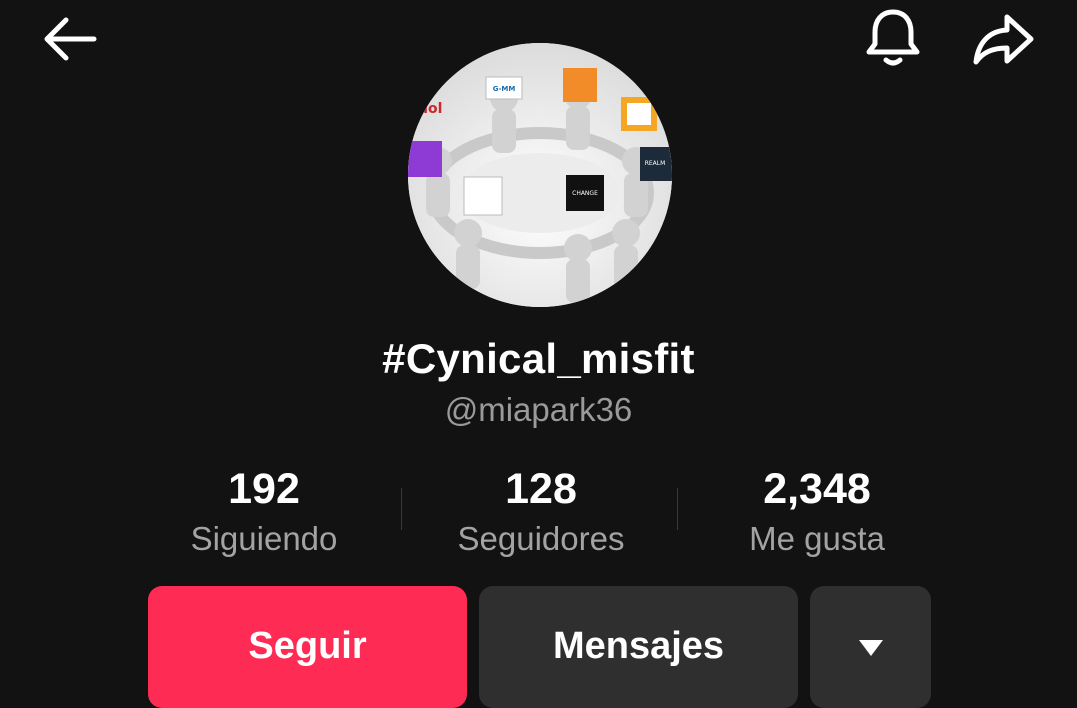 The image size is (1077, 708). What do you see at coordinates (817, 538) in the screenshot?
I see `likes-label: Me gusta` at bounding box center [817, 538].